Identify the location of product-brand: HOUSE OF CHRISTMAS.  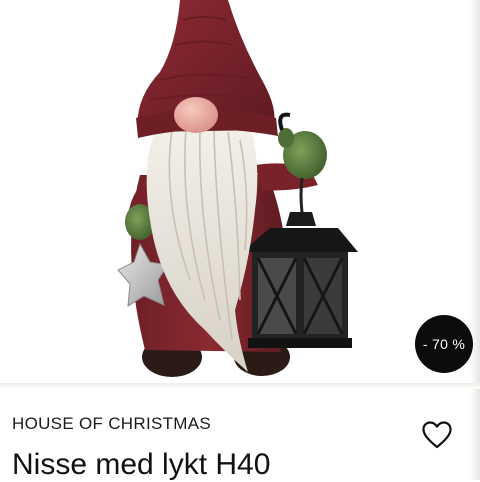
(111, 424).